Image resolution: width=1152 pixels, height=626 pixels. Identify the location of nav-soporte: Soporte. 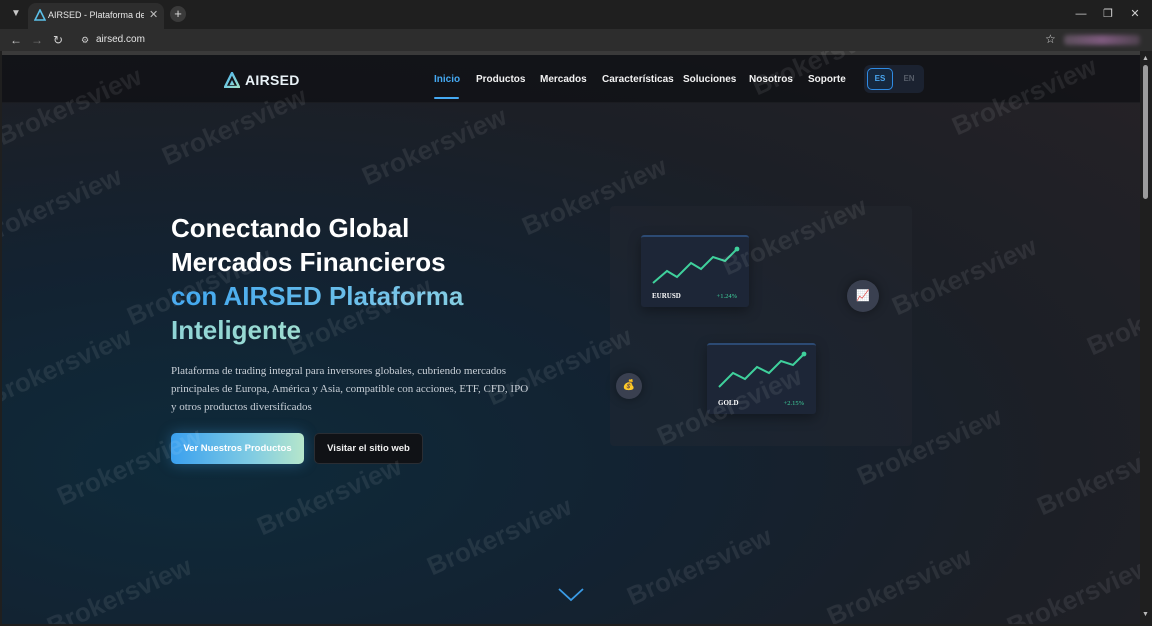
(827, 79).